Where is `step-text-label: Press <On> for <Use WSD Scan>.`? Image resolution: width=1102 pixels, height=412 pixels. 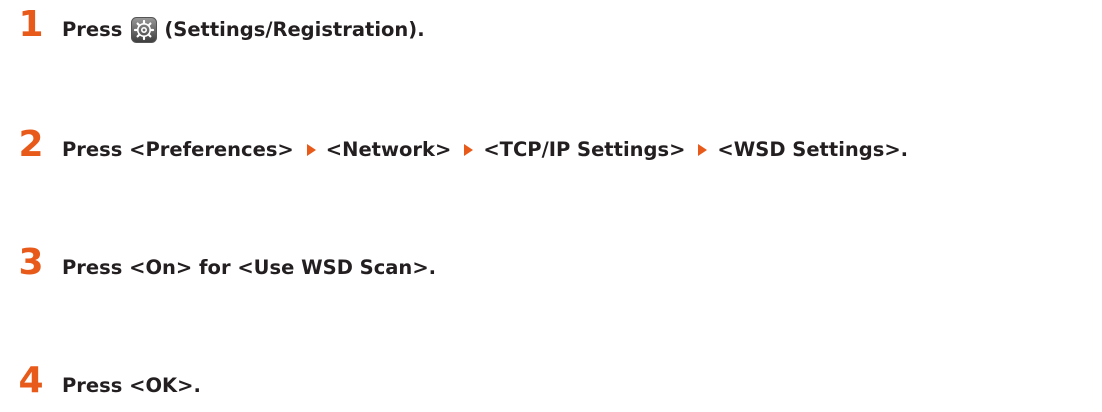 step-text-label: Press <On> for <Use WSD Scan>. is located at coordinates (249, 267).